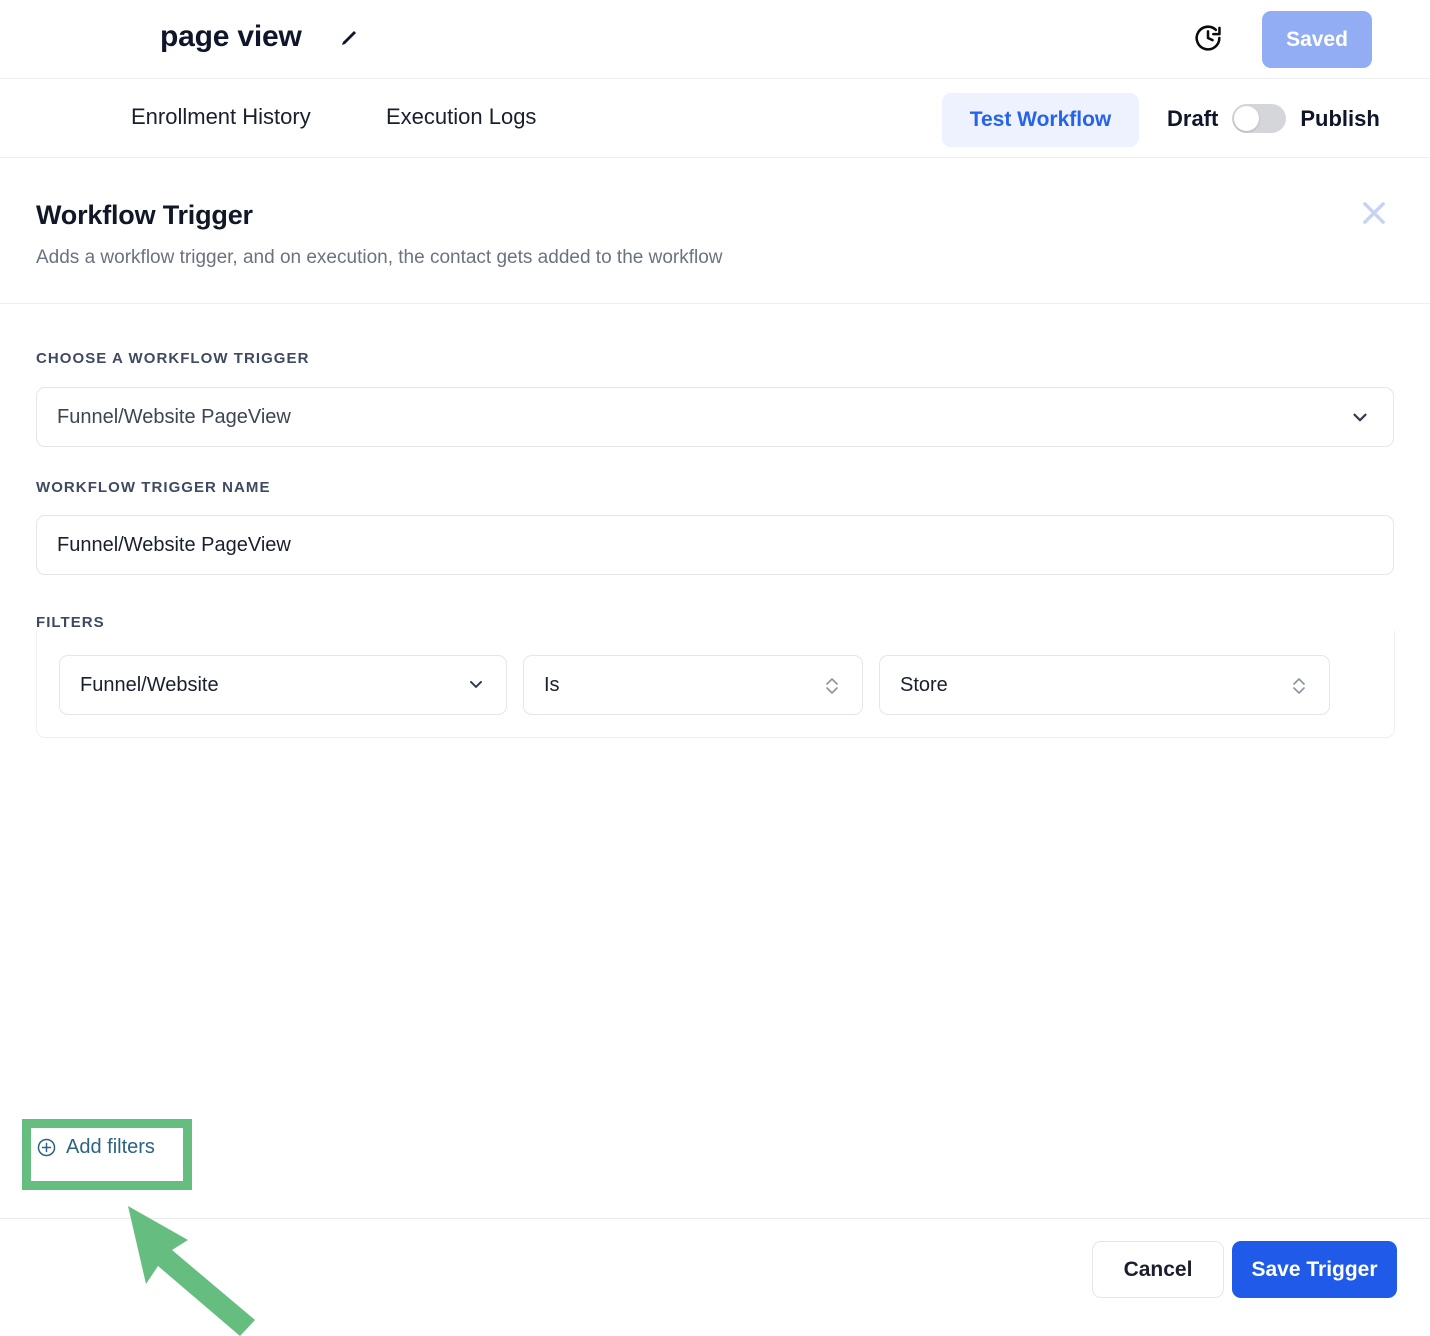 The image size is (1430, 1336). Describe the element at coordinates (149, 684) in the screenshot. I see `filter-field-value: Funnel/Website` at that location.